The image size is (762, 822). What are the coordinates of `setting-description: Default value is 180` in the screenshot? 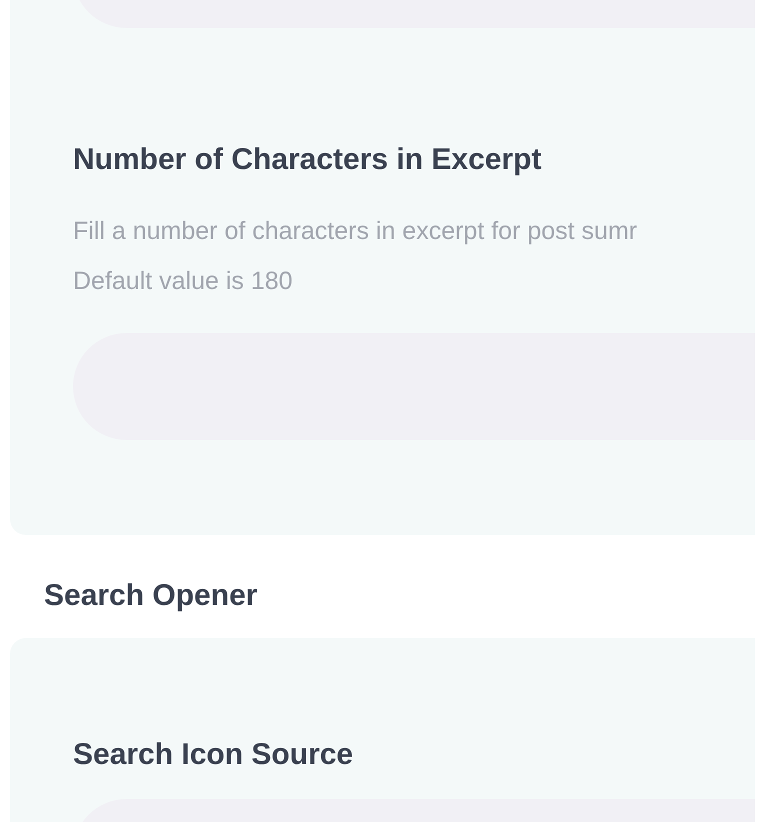 It's located at (183, 281).